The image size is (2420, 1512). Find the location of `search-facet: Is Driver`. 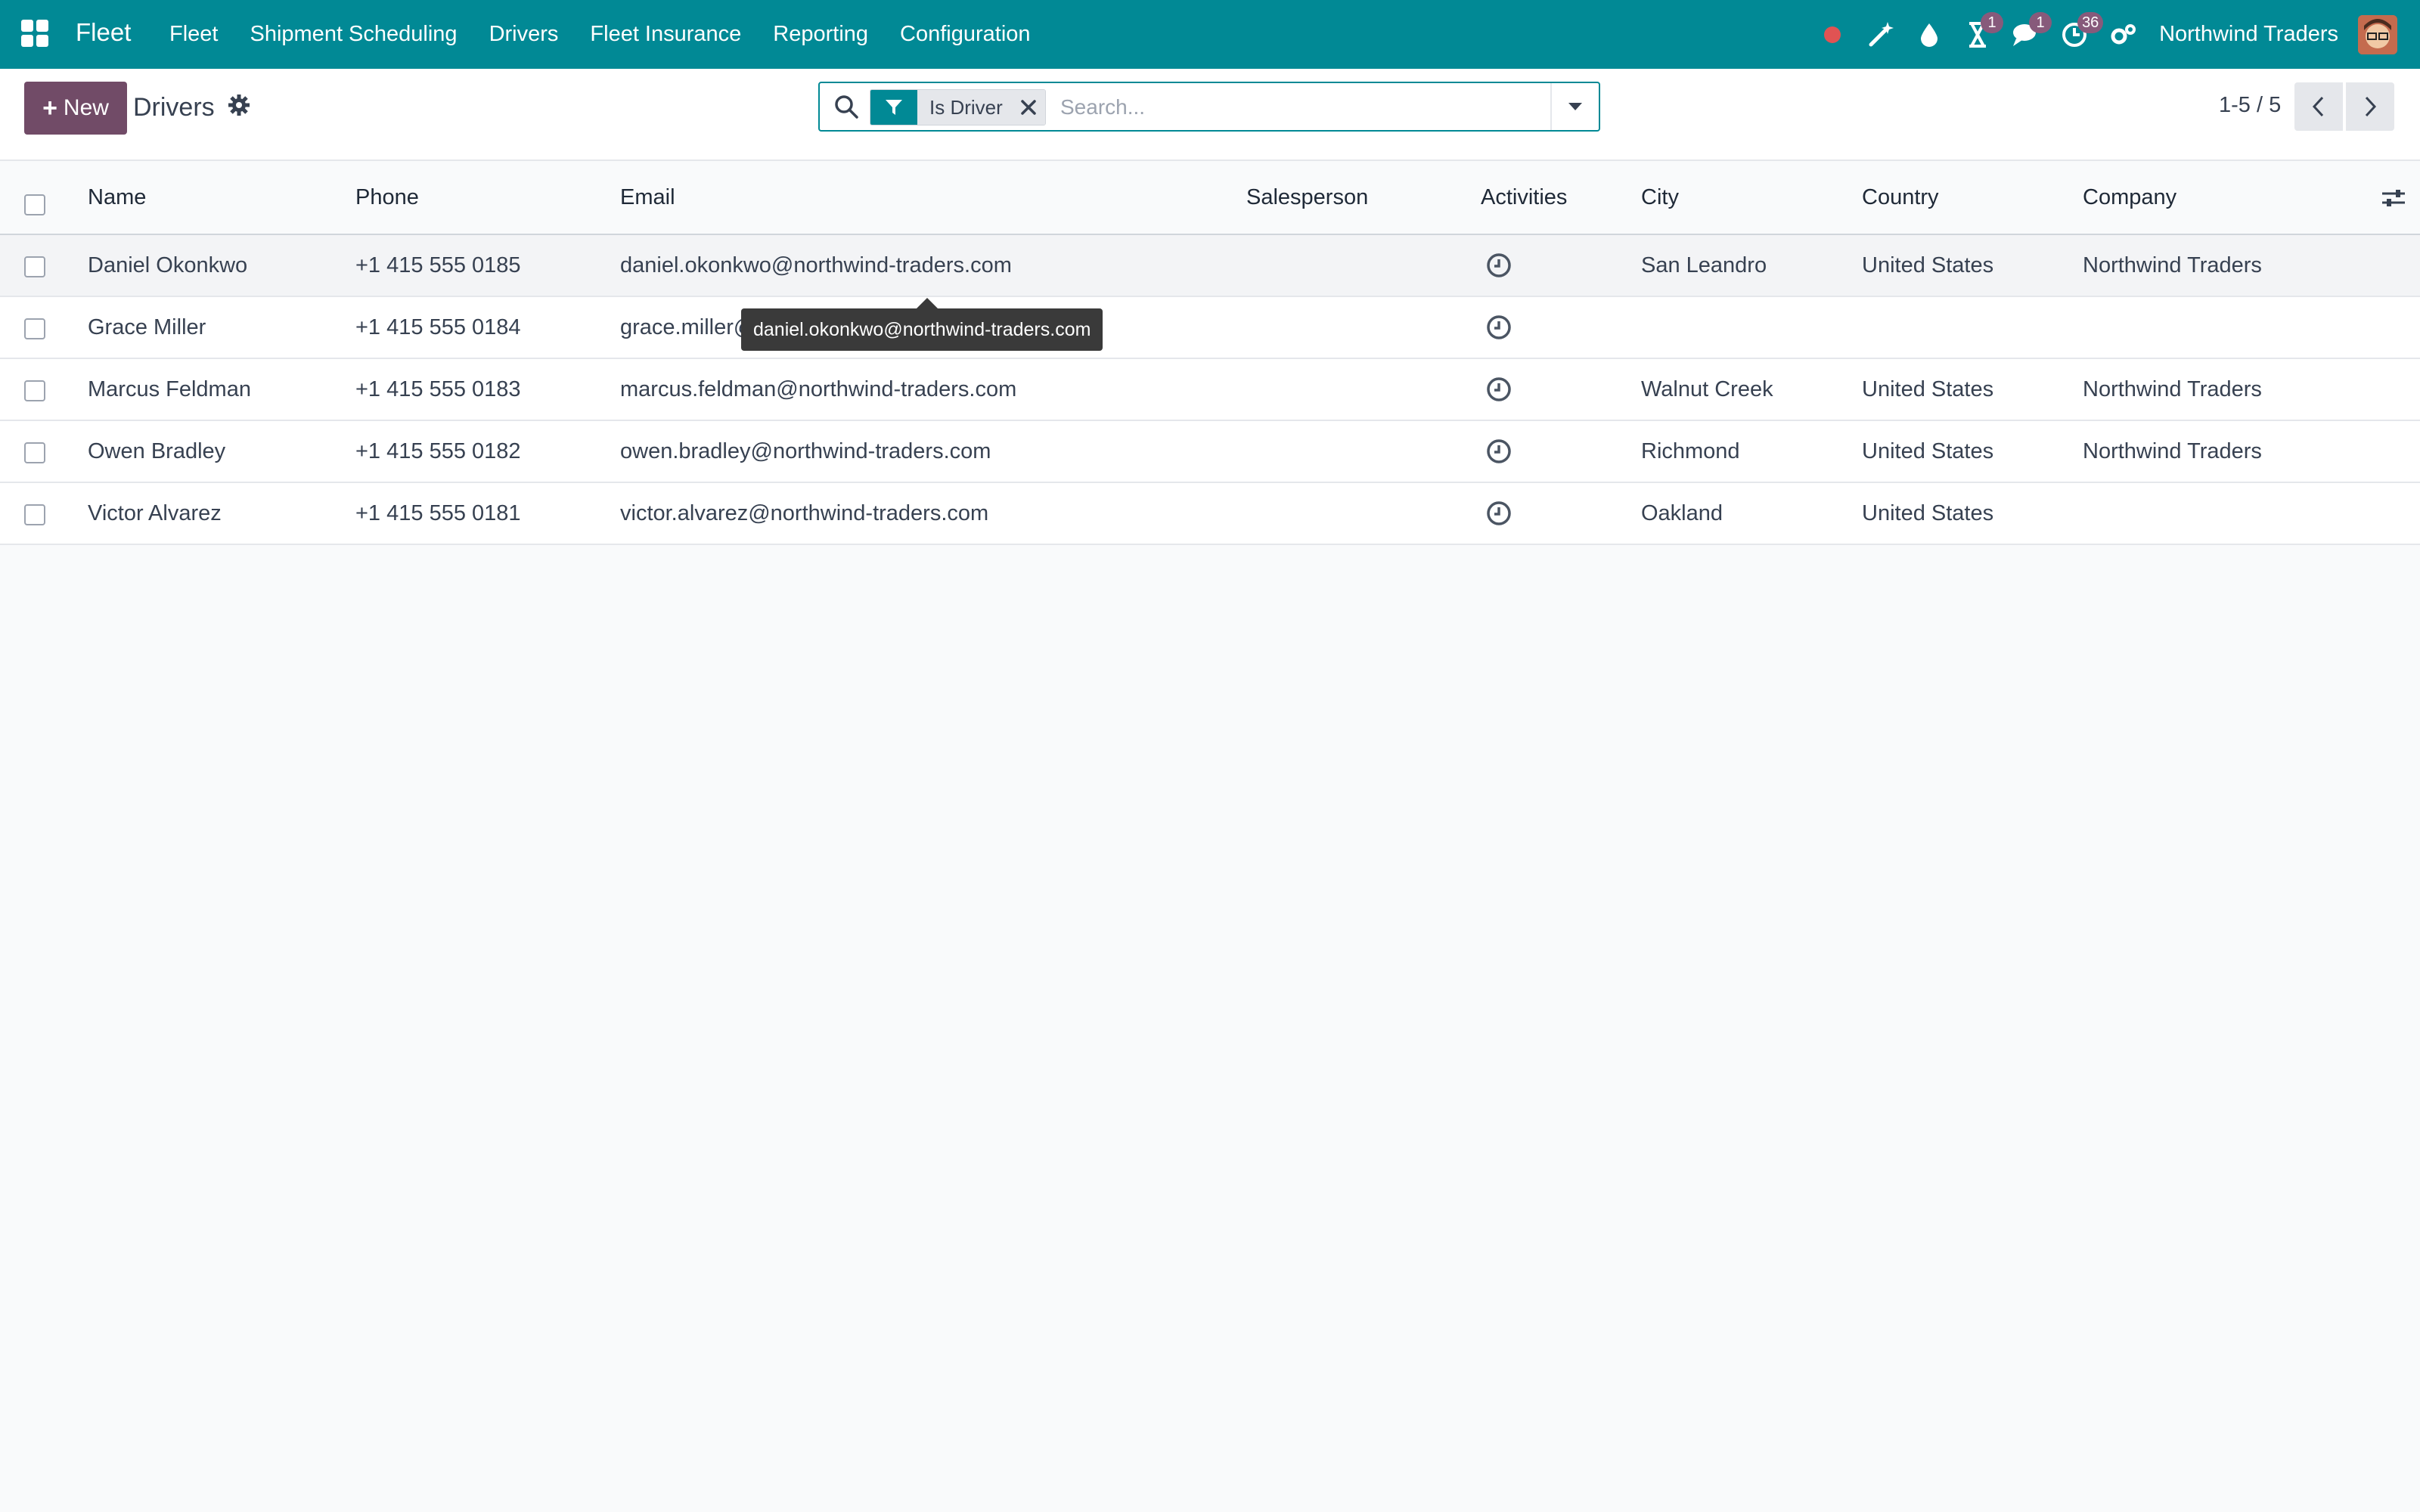

search-facet: Is Driver is located at coordinates (958, 107).